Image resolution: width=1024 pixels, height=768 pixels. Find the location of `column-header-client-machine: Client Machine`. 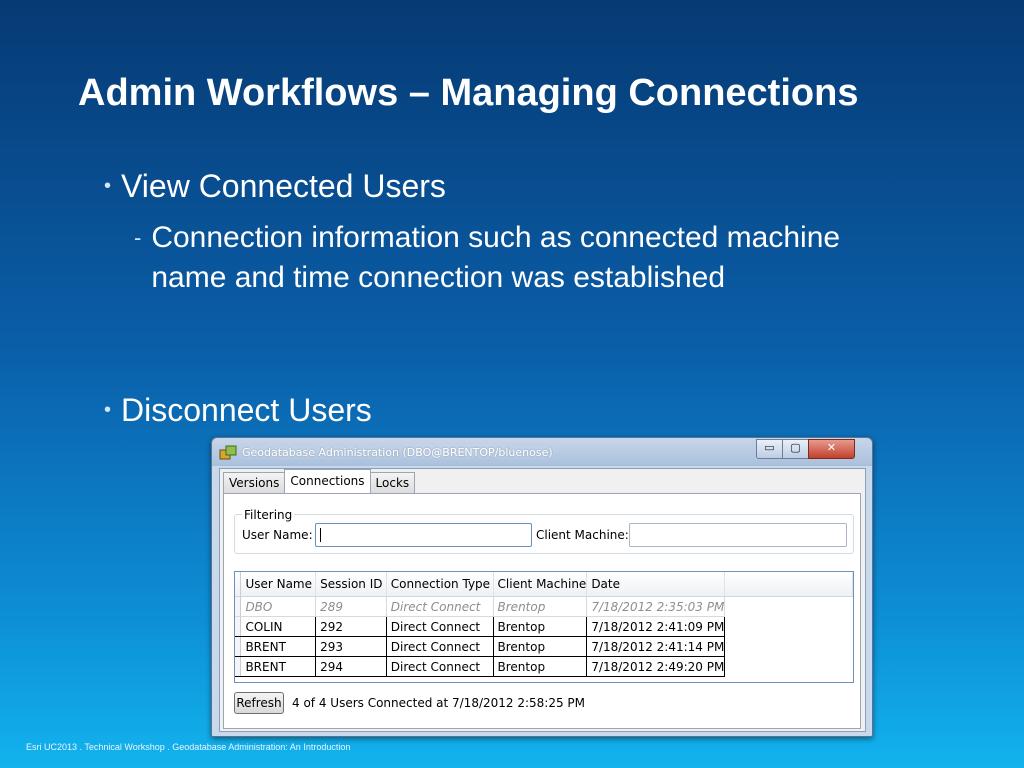

column-header-client-machine: Client Machine is located at coordinates (540, 584).